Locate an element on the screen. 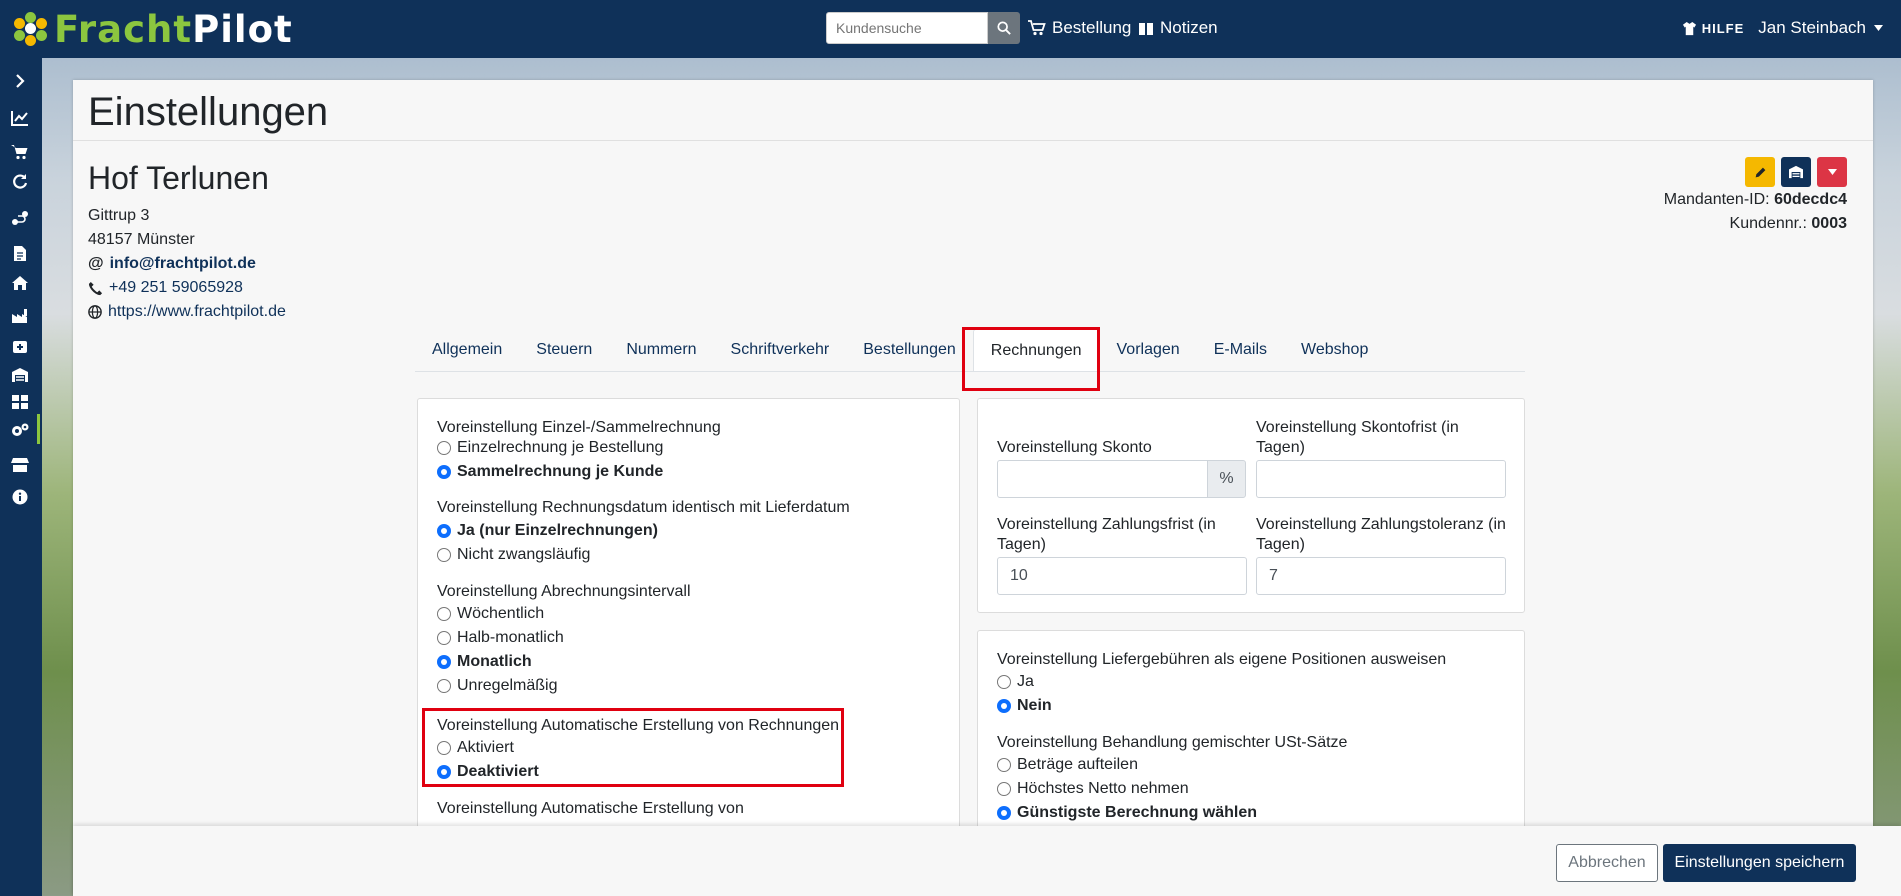 The width and height of the screenshot is (1901, 896). home-icon is located at coordinates (20, 283).